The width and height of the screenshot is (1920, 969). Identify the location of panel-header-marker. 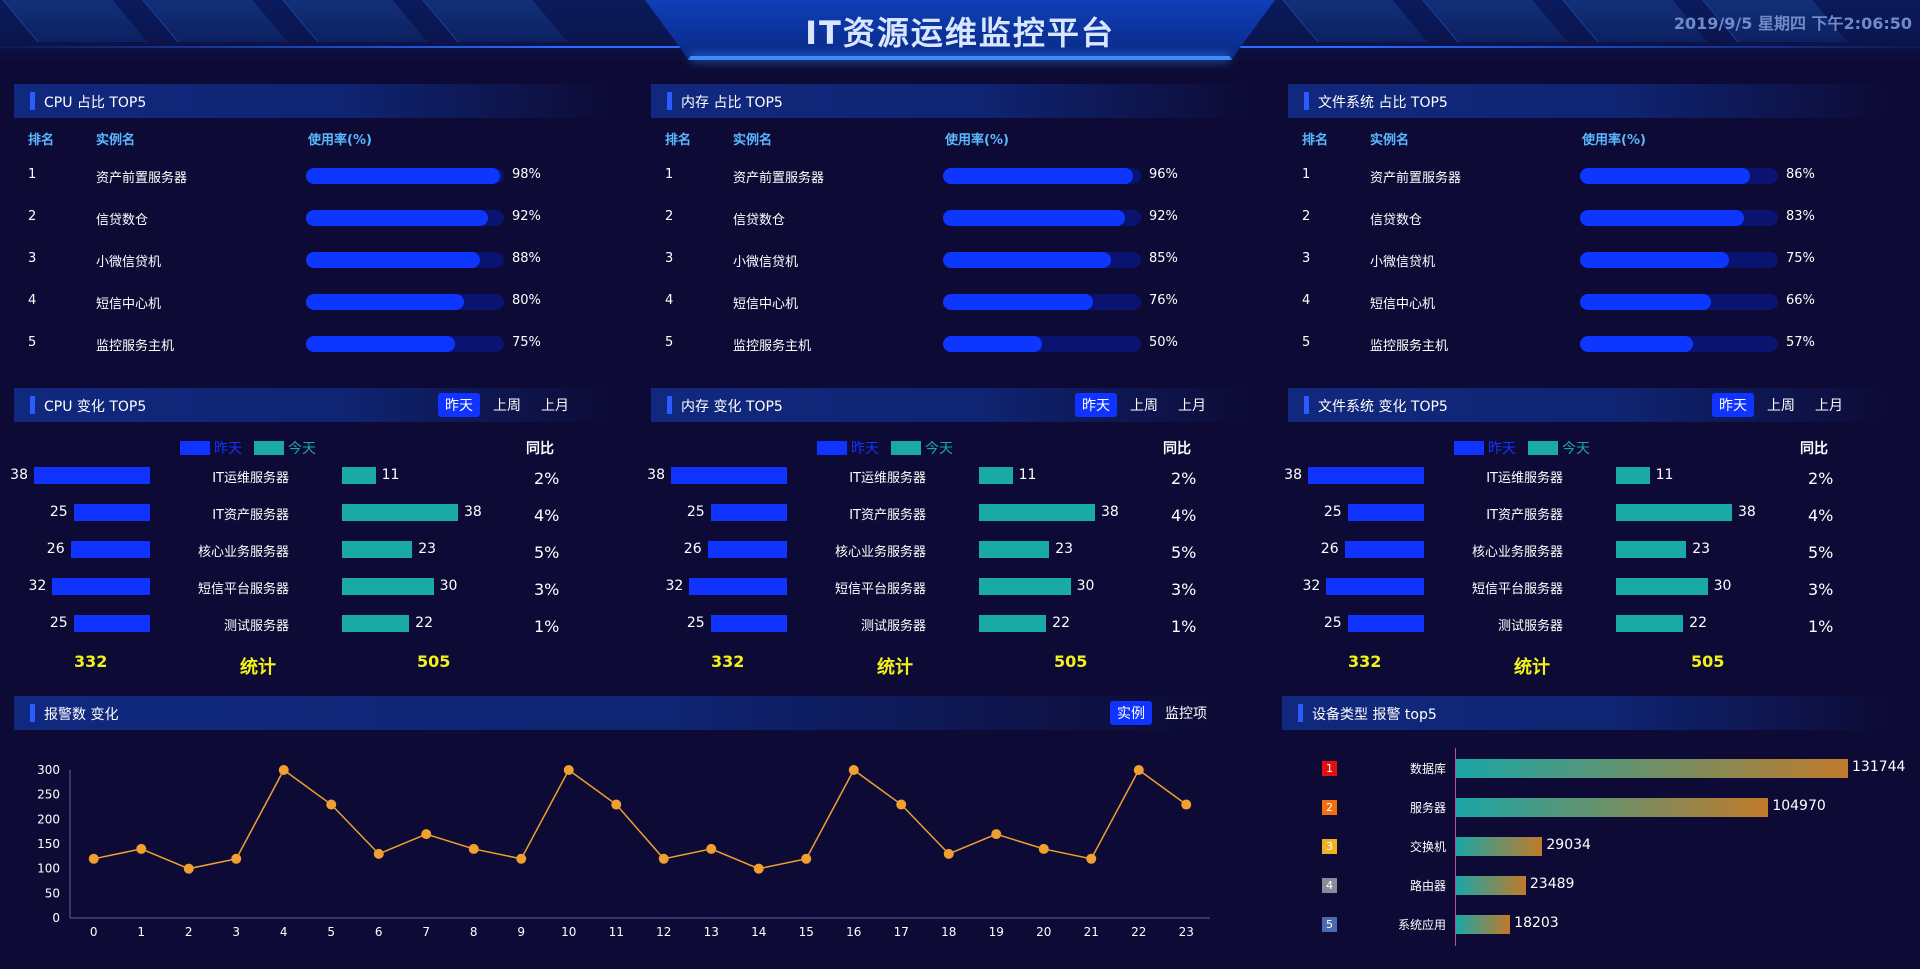
(32, 405).